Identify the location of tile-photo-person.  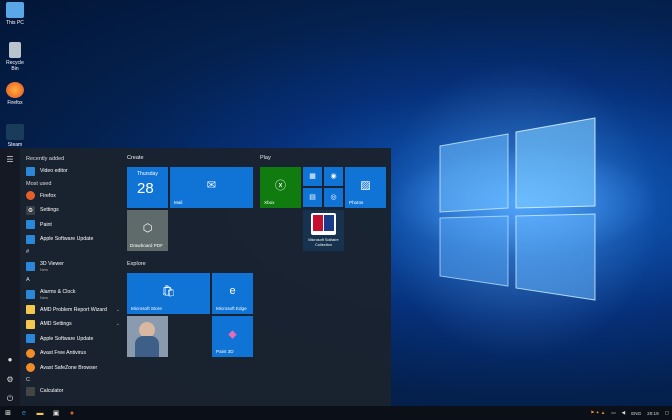
(147, 336).